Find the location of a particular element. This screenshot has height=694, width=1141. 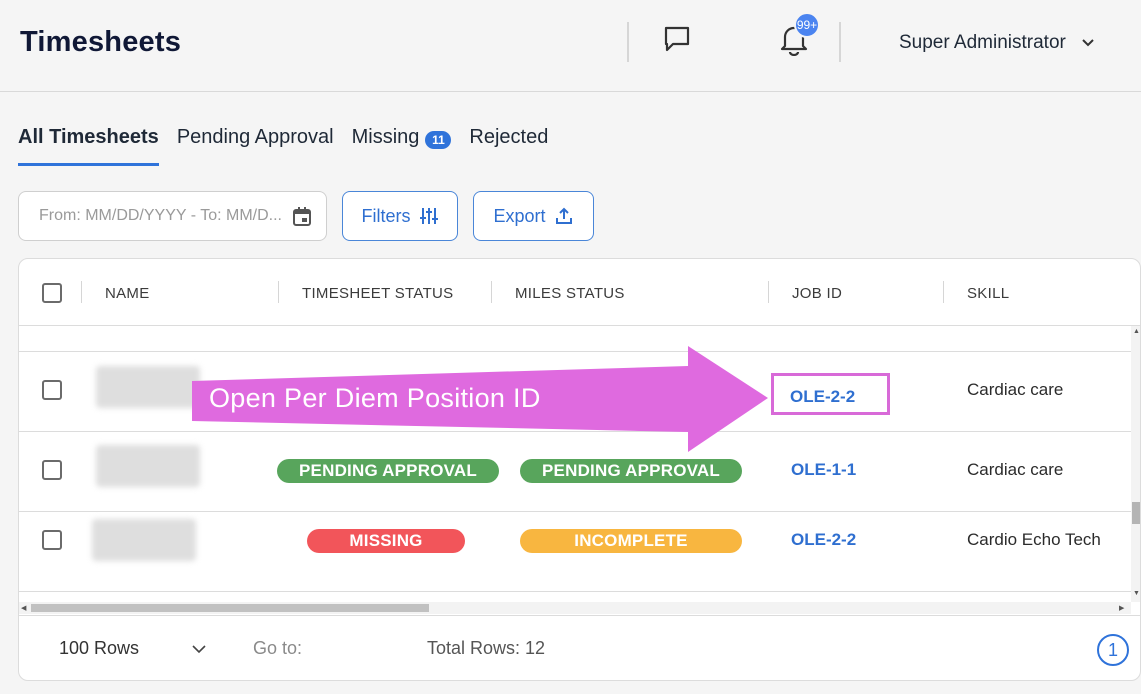

annotation-text: Open Per Diem Position ID is located at coordinates (375, 398).